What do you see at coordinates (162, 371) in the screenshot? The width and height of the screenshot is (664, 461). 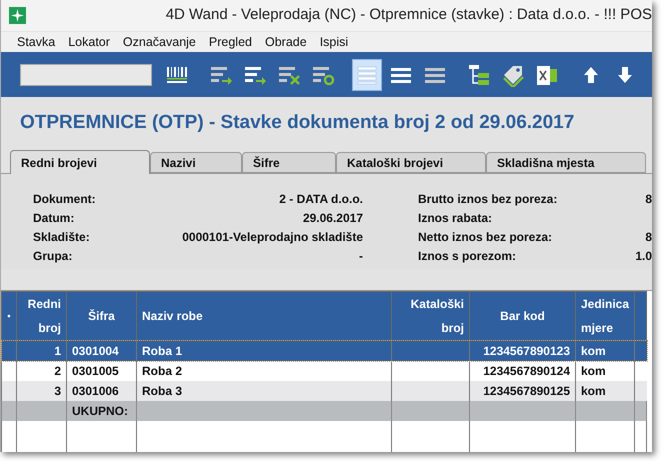 I see `table-cell: Roba 2` at bounding box center [162, 371].